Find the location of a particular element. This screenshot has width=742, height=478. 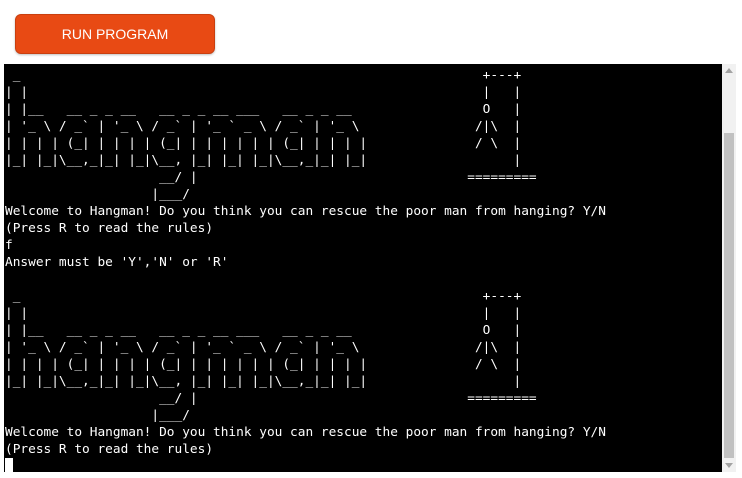

scroll-down-arrow-icon is located at coordinates (729, 465).